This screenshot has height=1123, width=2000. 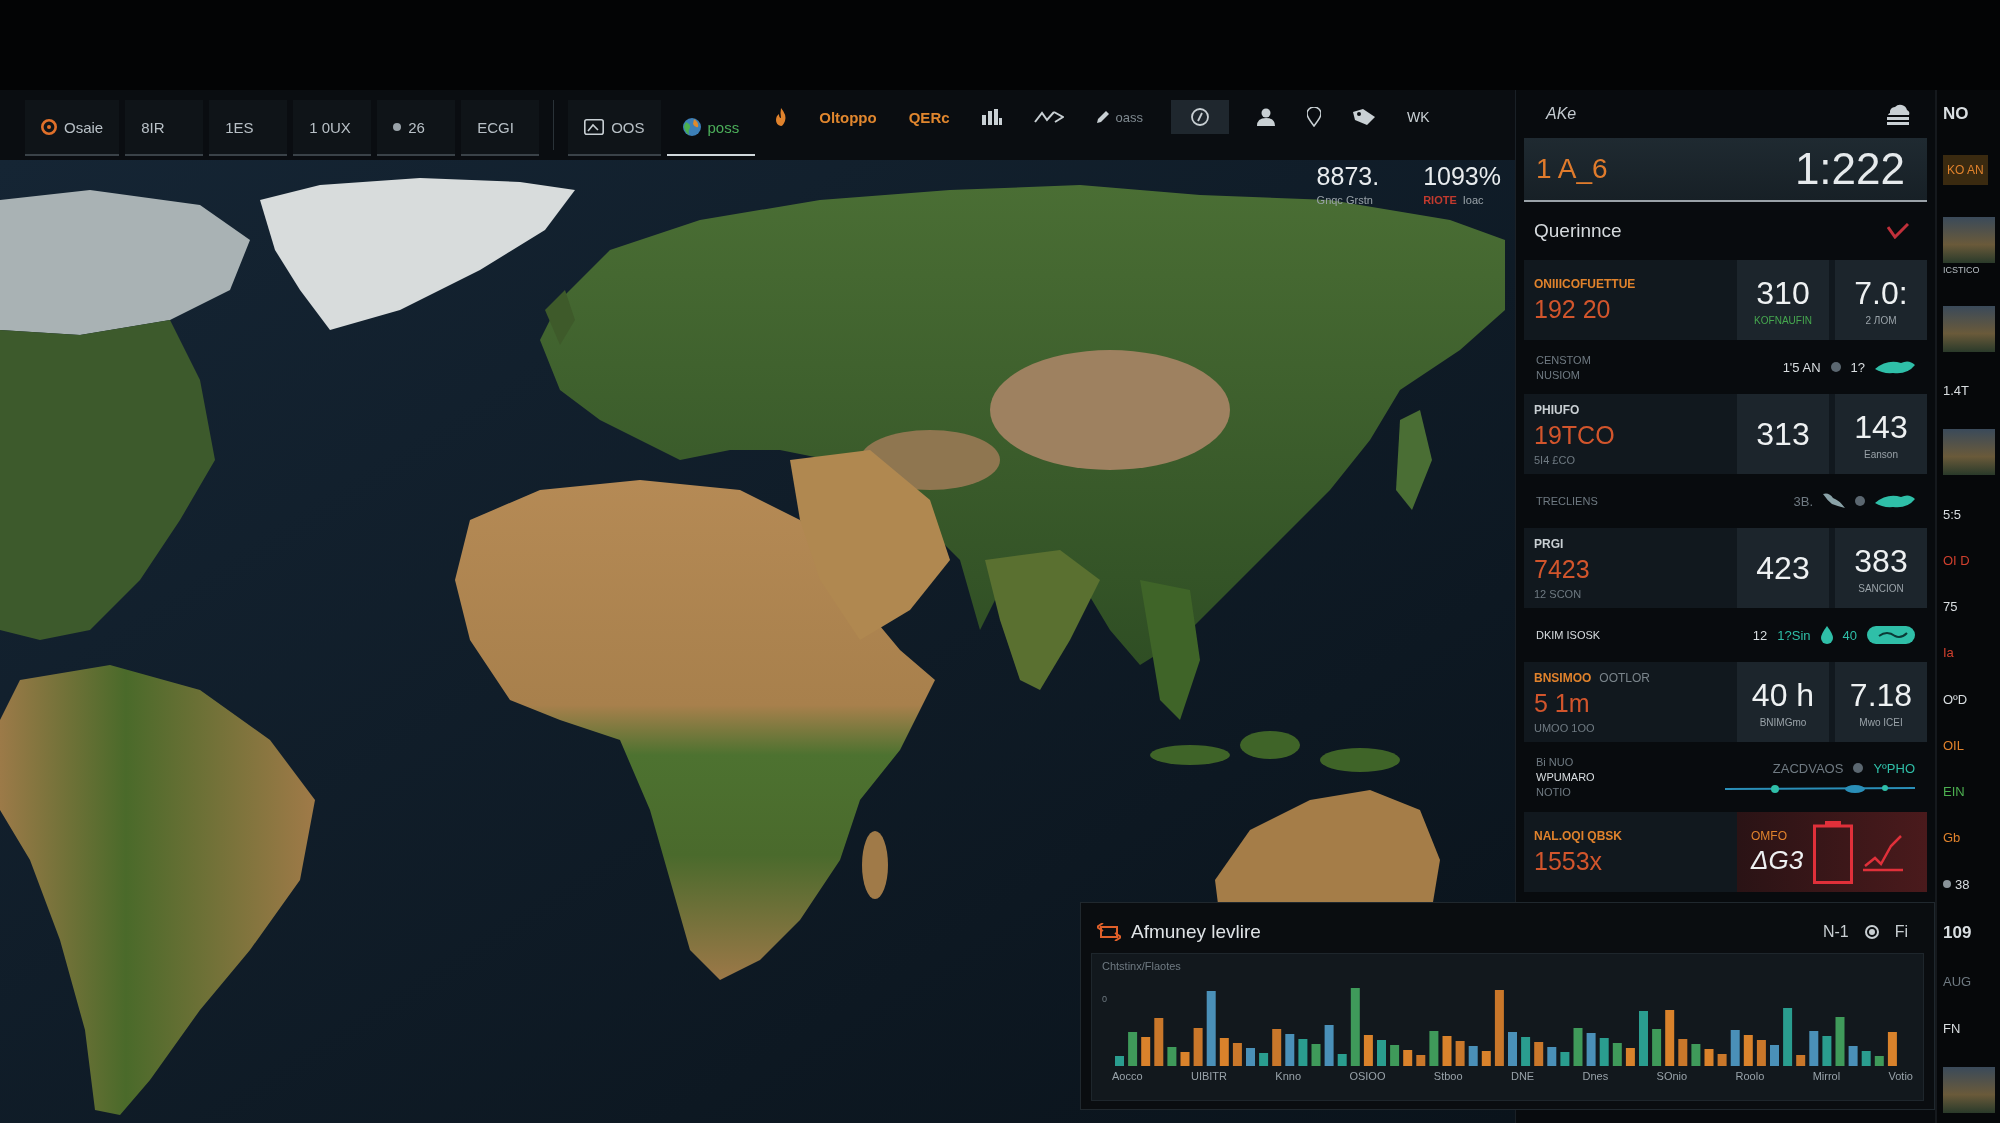 What do you see at coordinates (1142, 966) in the screenshot?
I see `chart-subtitle: Chtstinx/Flaotes` at bounding box center [1142, 966].